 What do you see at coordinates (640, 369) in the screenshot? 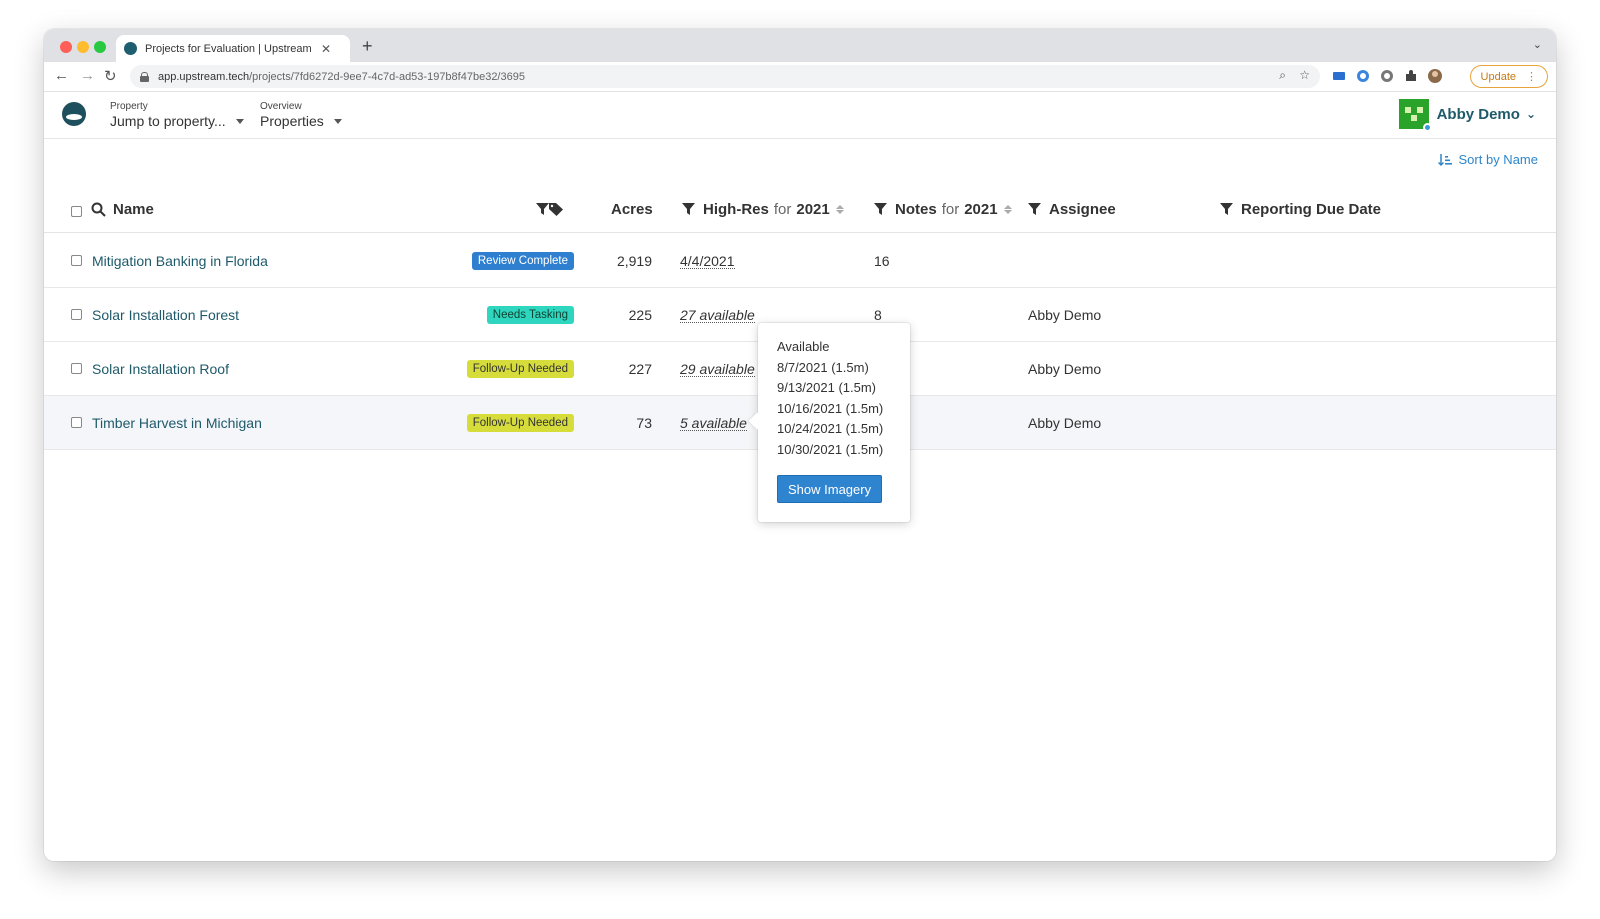
I see `acres-value: 227` at bounding box center [640, 369].